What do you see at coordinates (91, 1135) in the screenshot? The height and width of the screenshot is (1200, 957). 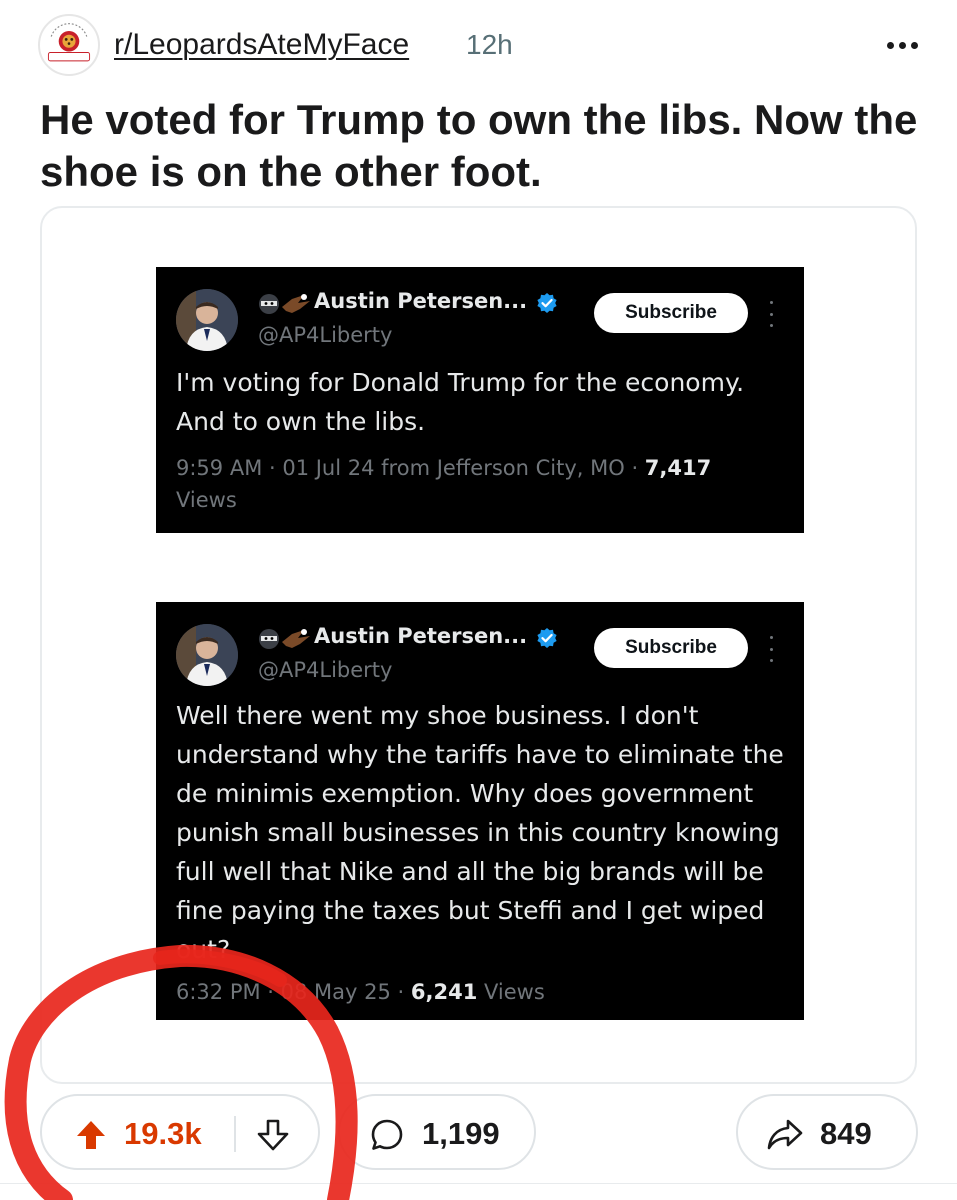 I see `upvote-arrow-icon` at bounding box center [91, 1135].